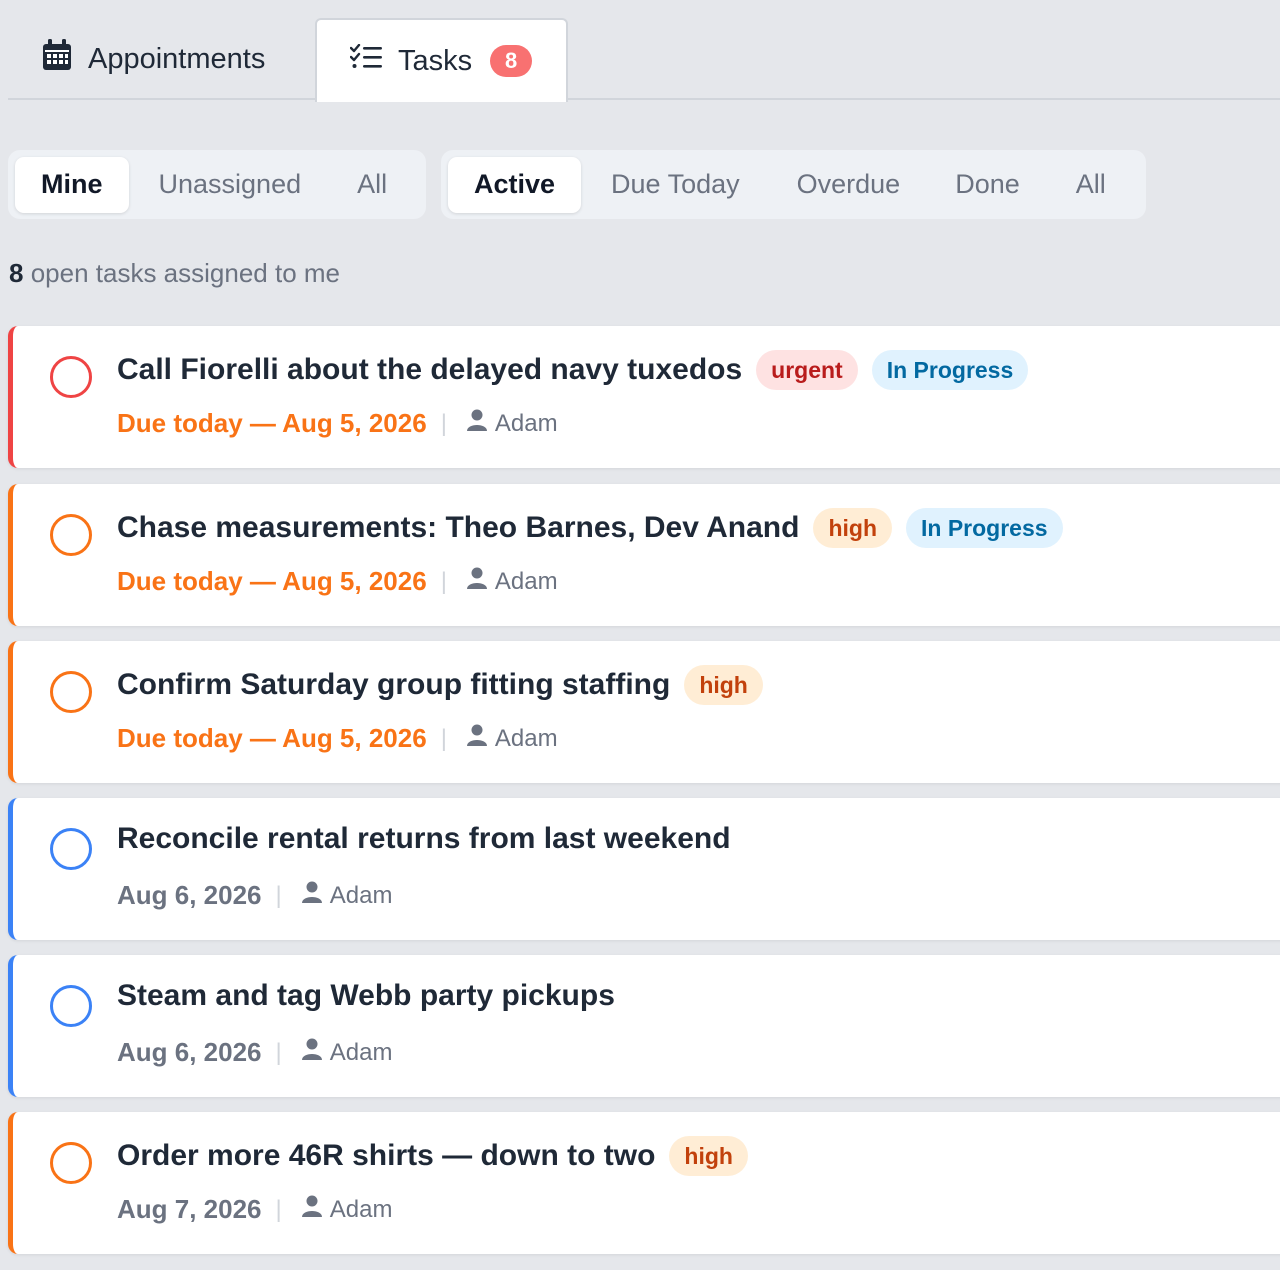 This screenshot has width=1280, height=1270. Describe the element at coordinates (515, 184) in the screenshot. I see `filter-active: Active` at that location.